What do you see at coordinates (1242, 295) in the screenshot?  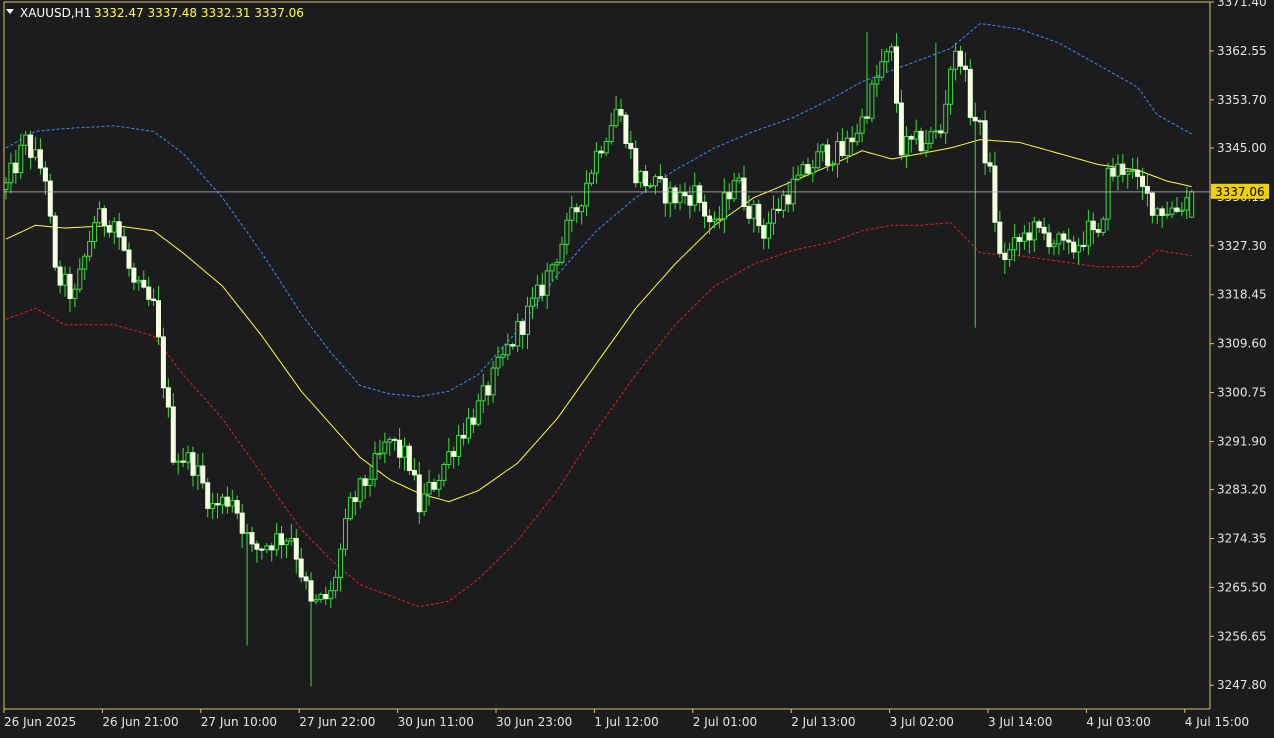 I see `price-tick-label: 3318.45` at bounding box center [1242, 295].